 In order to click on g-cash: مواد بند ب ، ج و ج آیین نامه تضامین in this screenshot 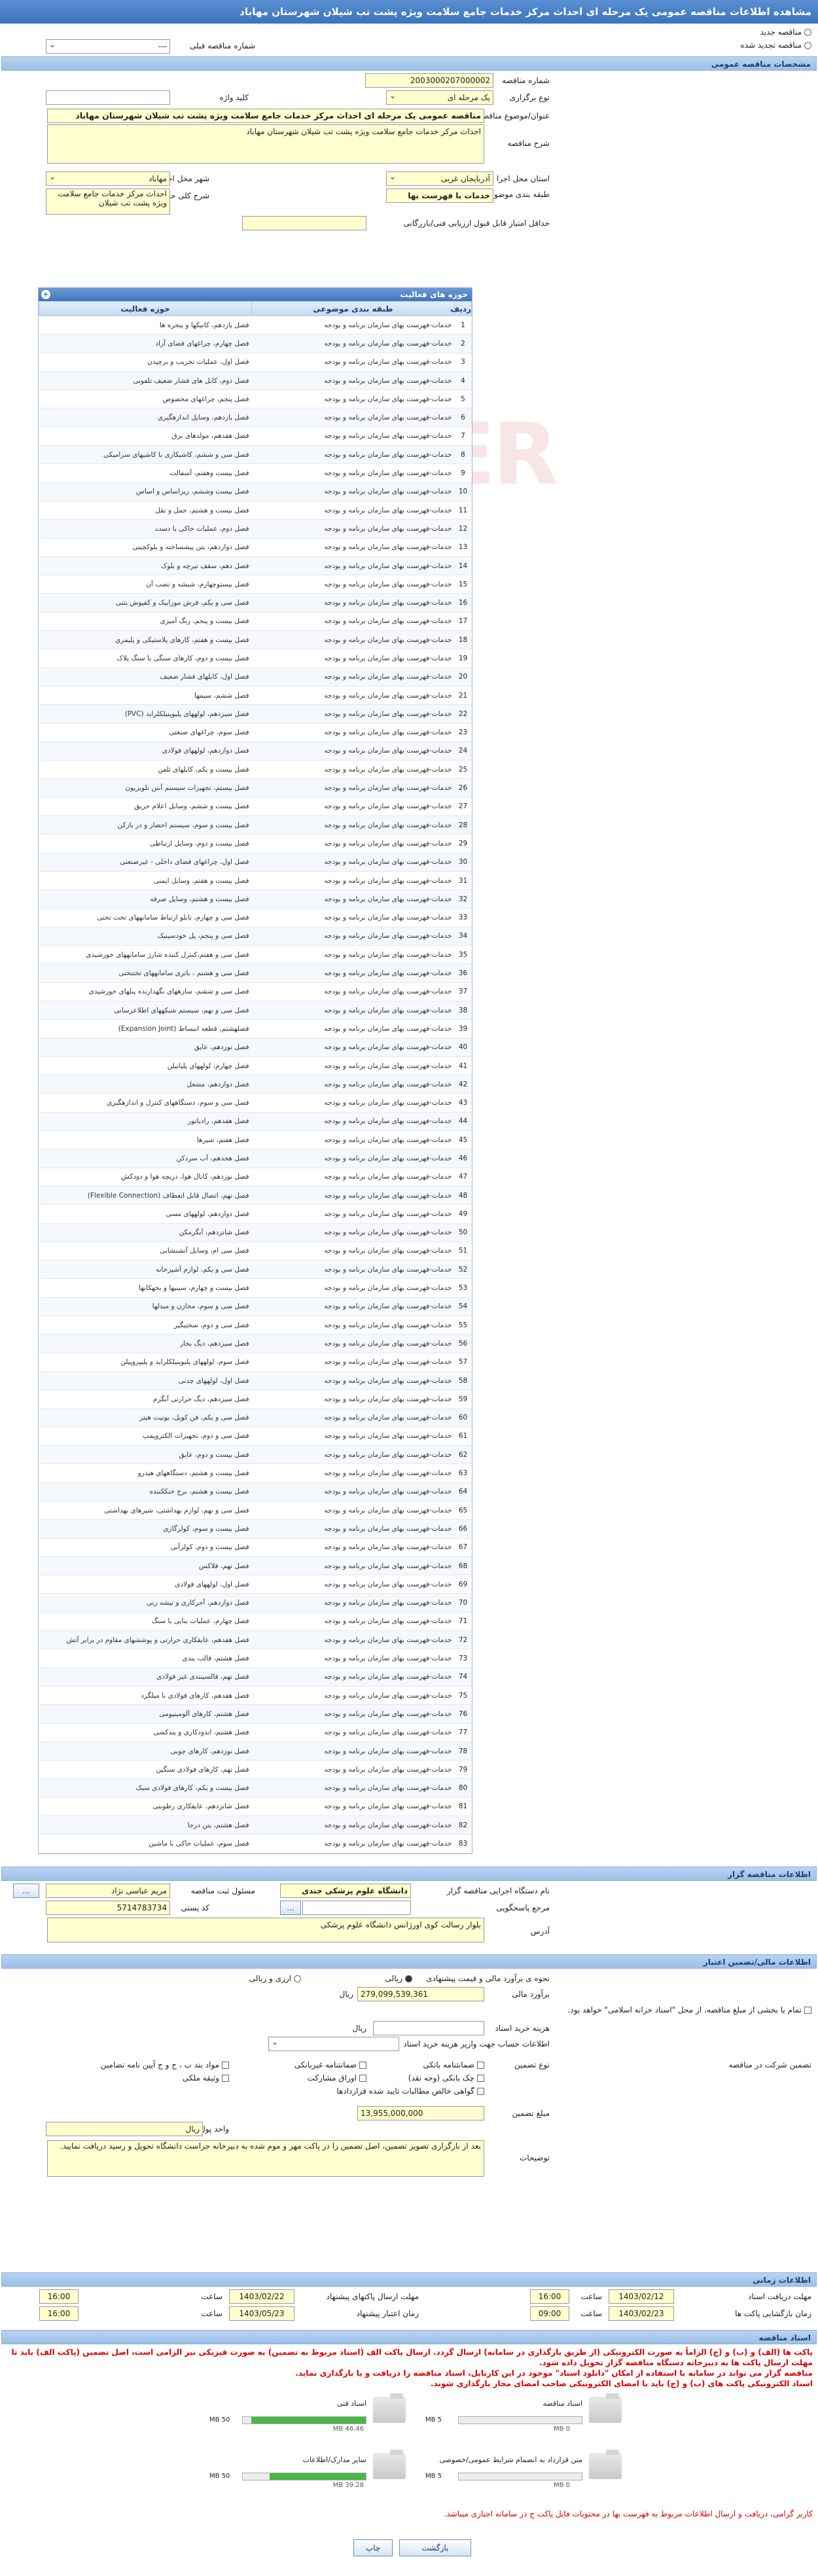, I will do `click(165, 2064)`.